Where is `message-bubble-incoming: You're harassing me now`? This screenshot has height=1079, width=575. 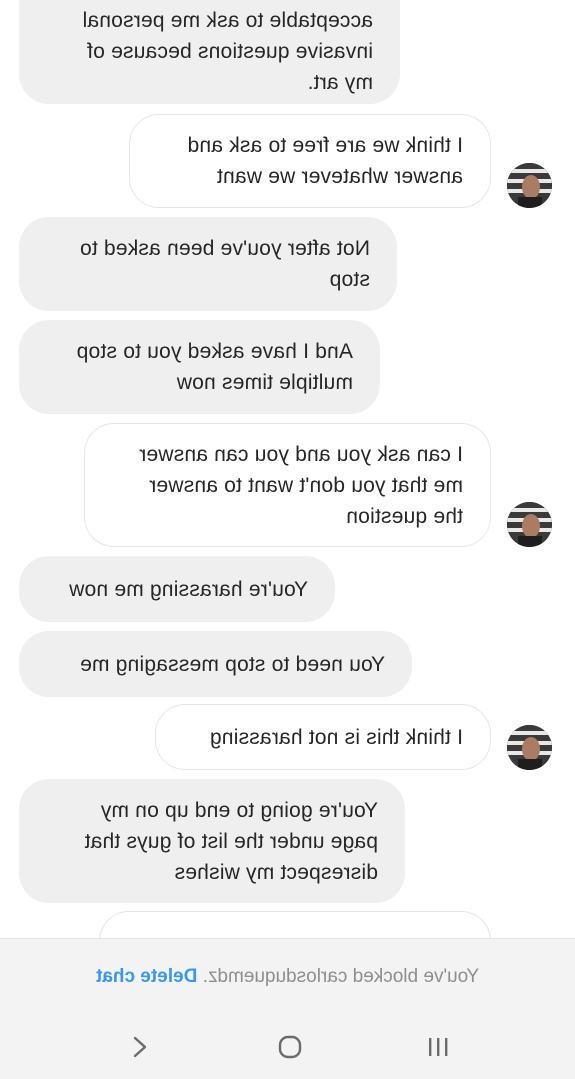 message-bubble-incoming: You're harassing me now is located at coordinates (177, 589).